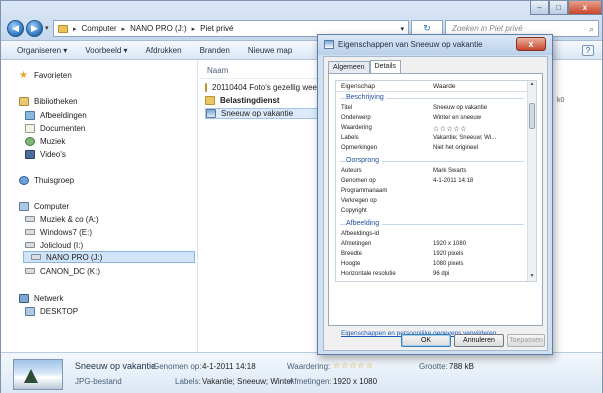  I want to click on property-value: Winter en sneeuw, so click(457, 118).